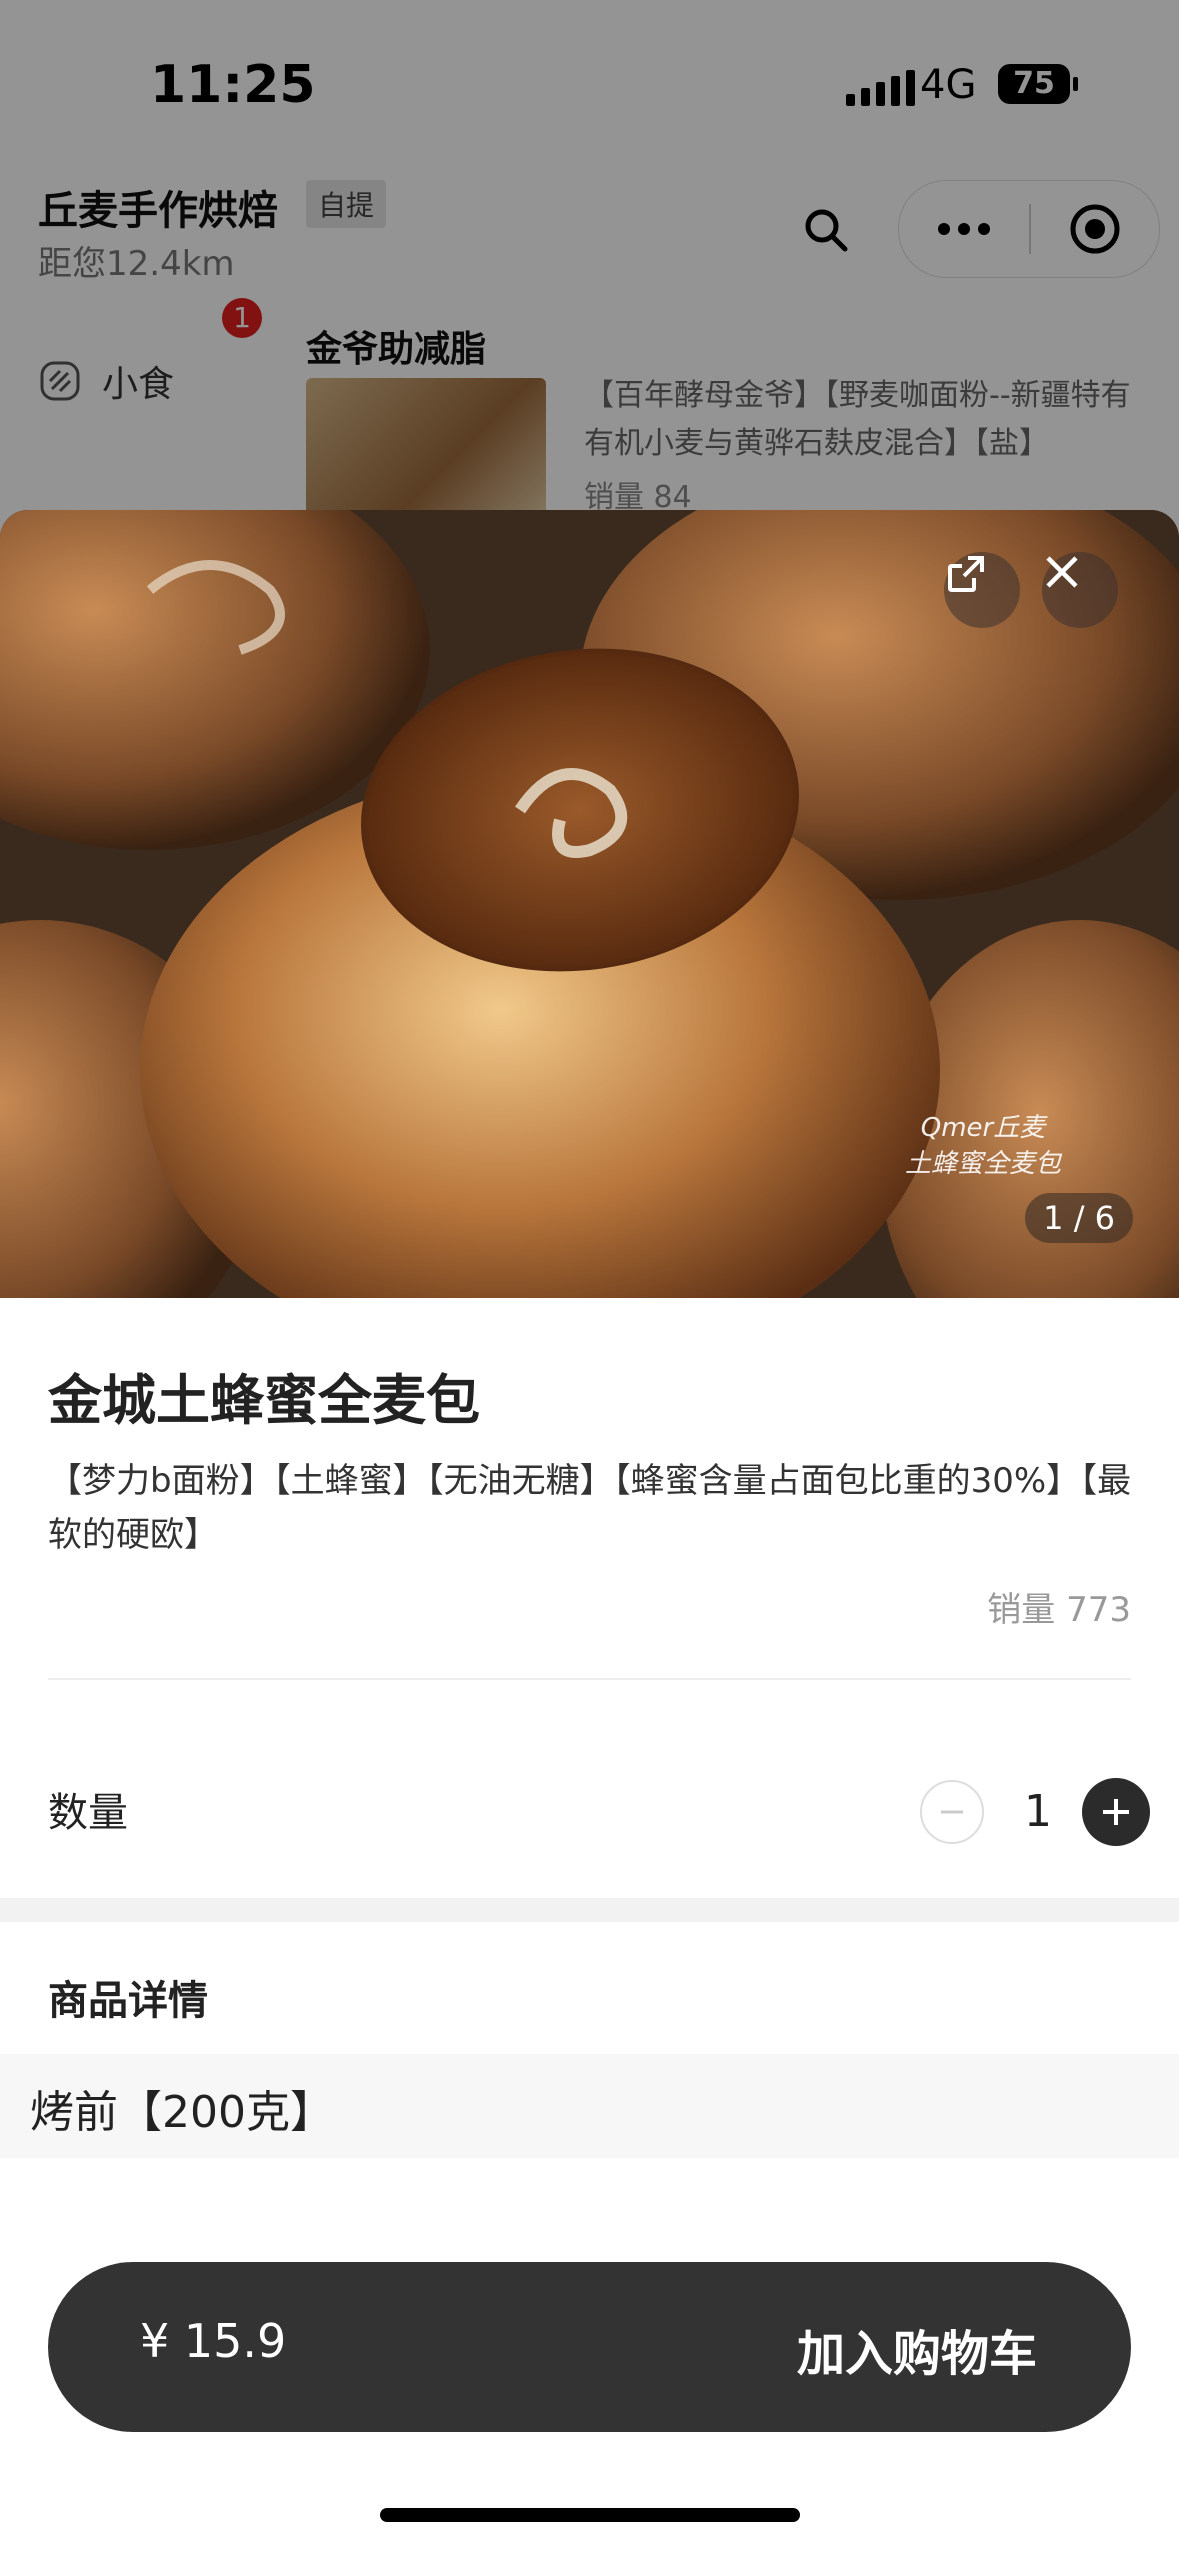  Describe the element at coordinates (966, 574) in the screenshot. I see `share-icon` at that location.